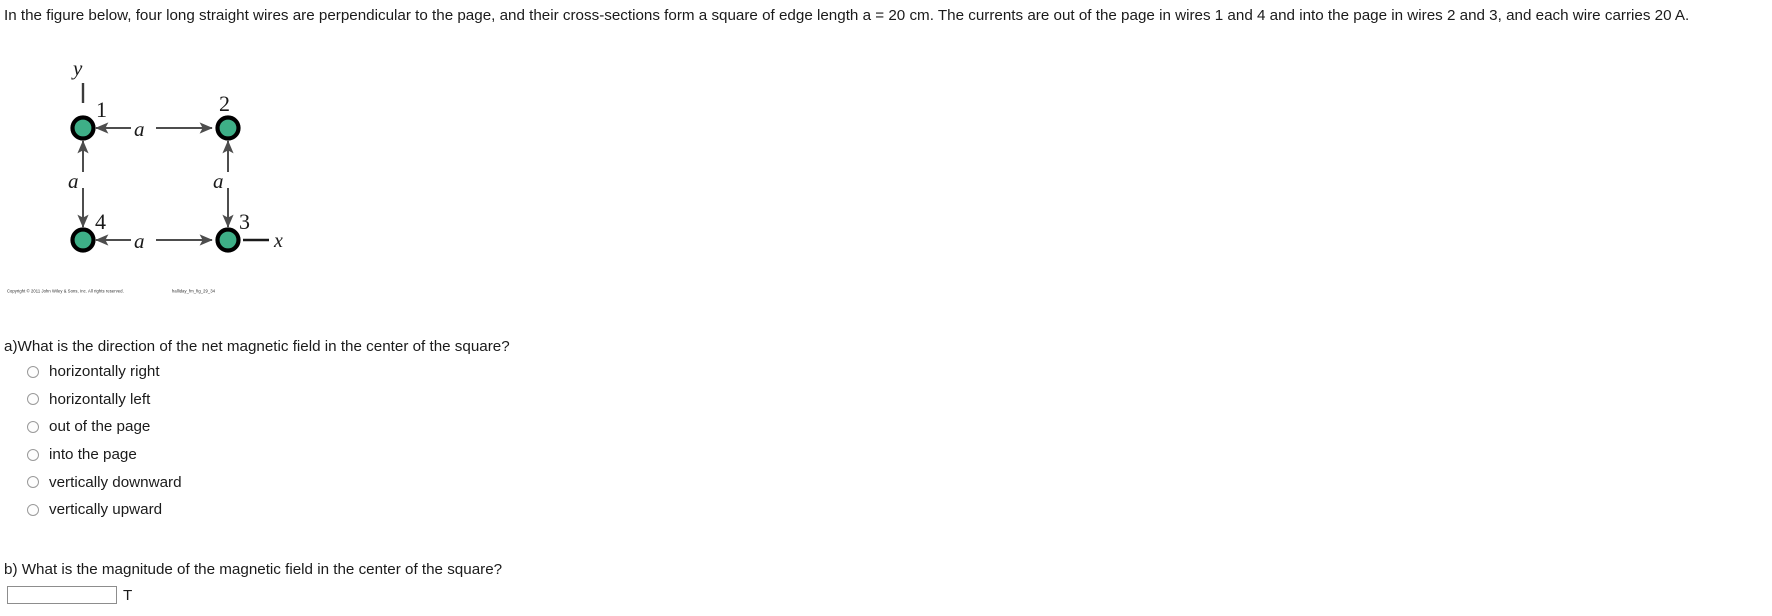 The width and height of the screenshot is (1772, 616). I want to click on y-axis-label: y, so click(77, 68).